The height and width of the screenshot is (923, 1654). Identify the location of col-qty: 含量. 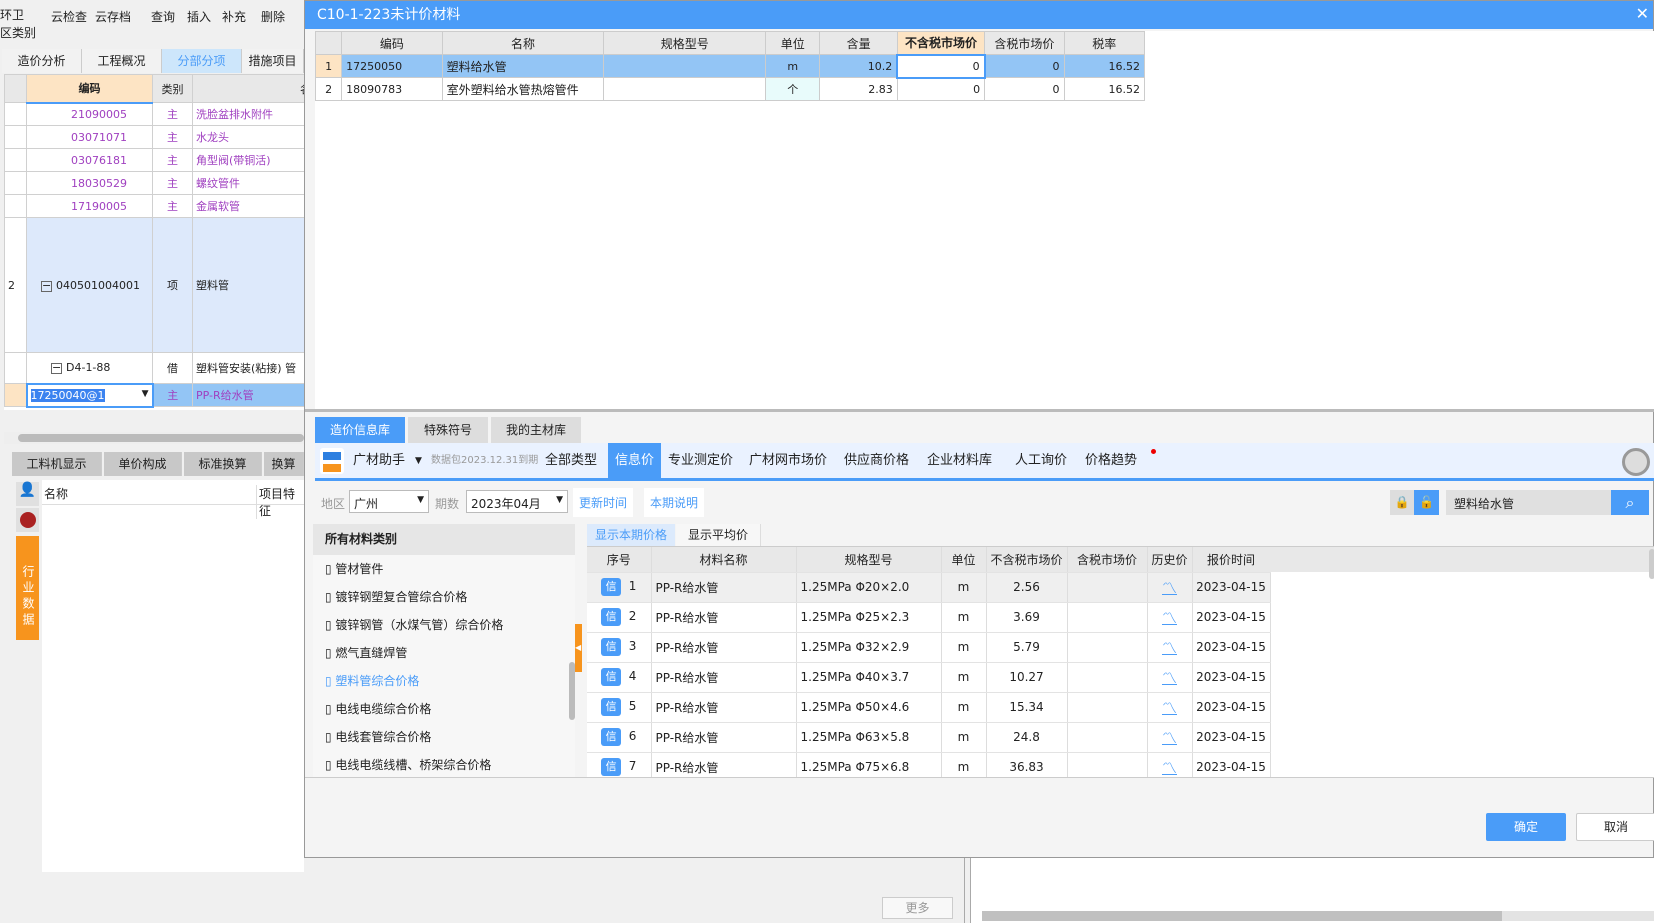
(858, 43).